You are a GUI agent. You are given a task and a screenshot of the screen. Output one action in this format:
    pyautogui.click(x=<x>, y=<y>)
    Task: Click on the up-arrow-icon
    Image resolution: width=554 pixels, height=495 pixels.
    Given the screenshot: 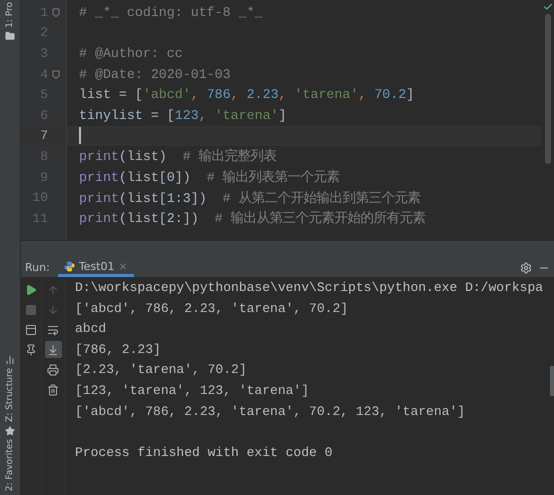 What is the action you would take?
    pyautogui.click(x=53, y=290)
    